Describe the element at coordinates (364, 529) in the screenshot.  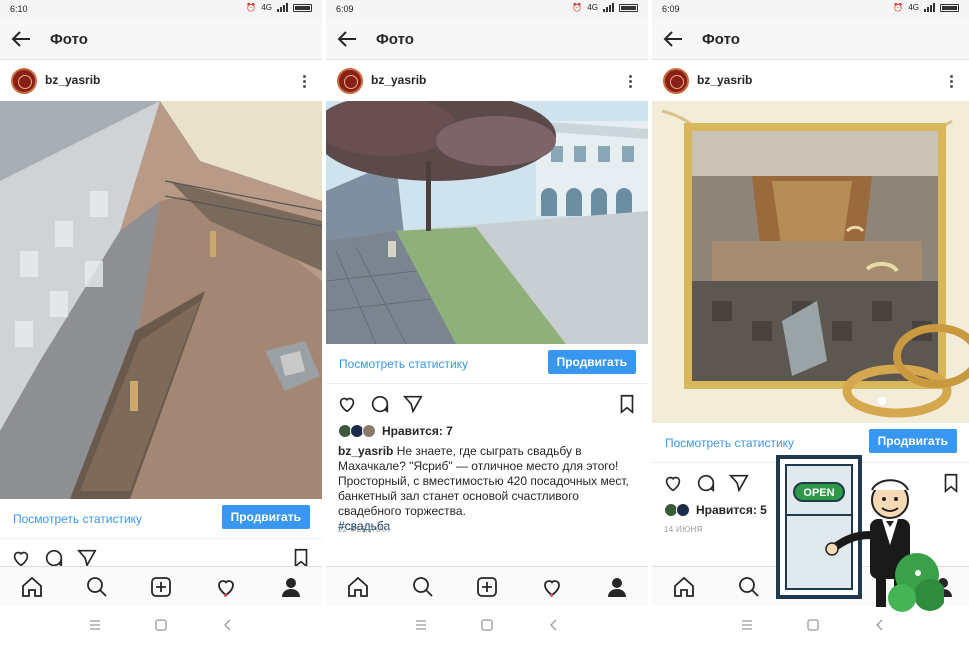
I see `post-date: 22 ФЕВРАЛЯ` at that location.